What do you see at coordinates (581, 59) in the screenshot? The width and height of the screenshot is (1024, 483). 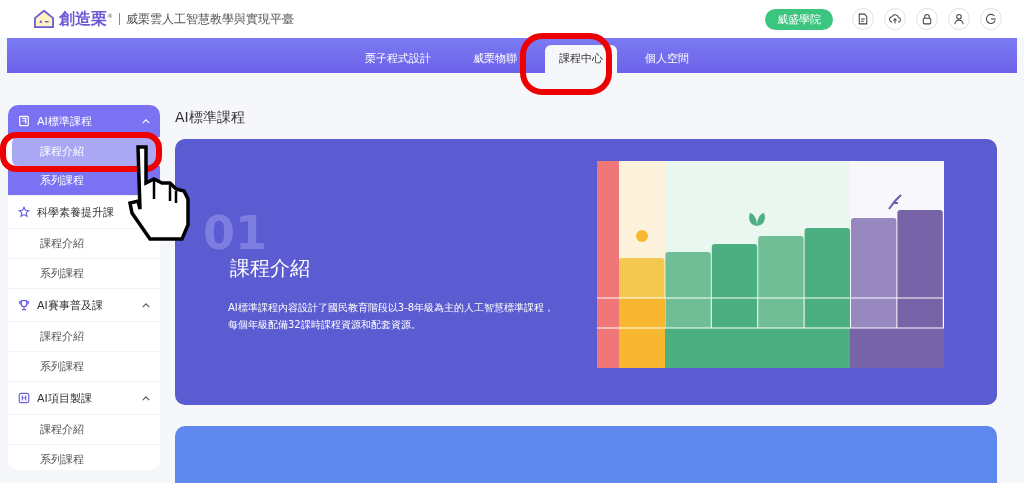 I see `nav-tab: 課程中心` at bounding box center [581, 59].